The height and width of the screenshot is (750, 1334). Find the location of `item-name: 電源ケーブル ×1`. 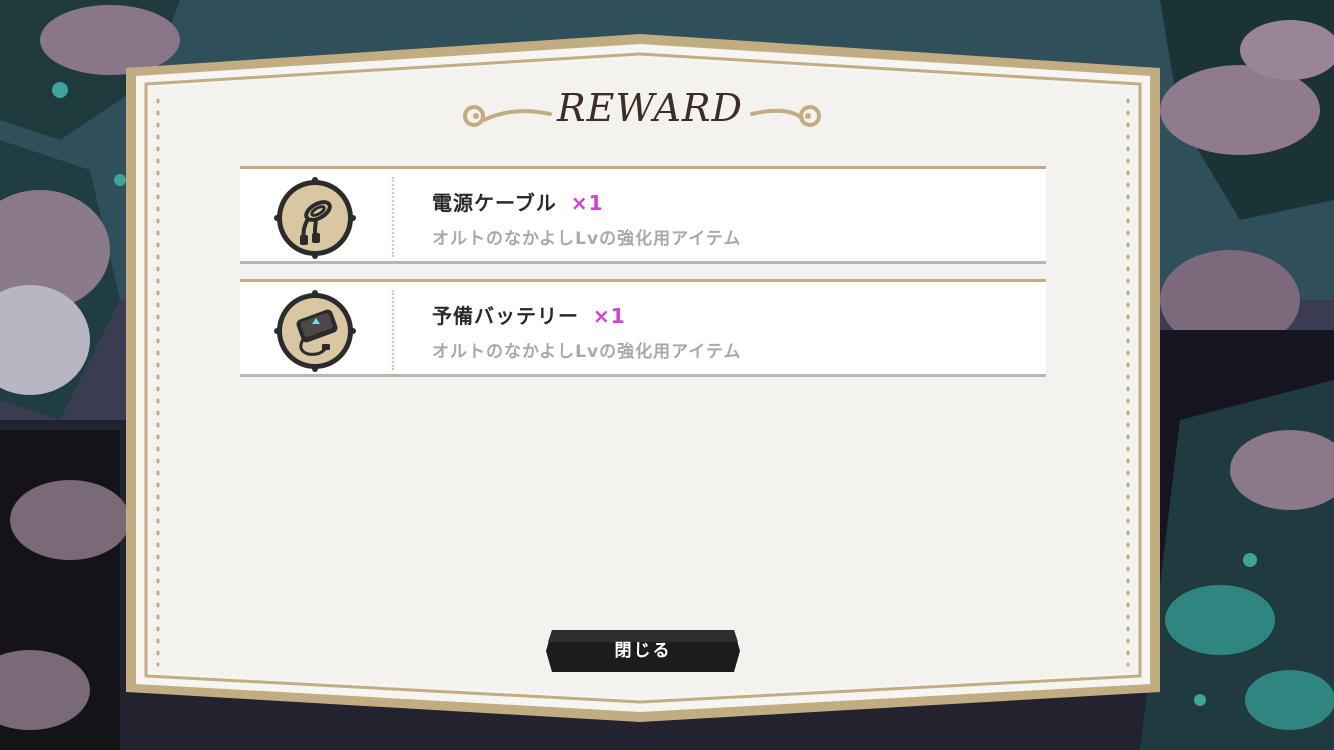

item-name: 電源ケーブル ×1 is located at coordinates (518, 203).